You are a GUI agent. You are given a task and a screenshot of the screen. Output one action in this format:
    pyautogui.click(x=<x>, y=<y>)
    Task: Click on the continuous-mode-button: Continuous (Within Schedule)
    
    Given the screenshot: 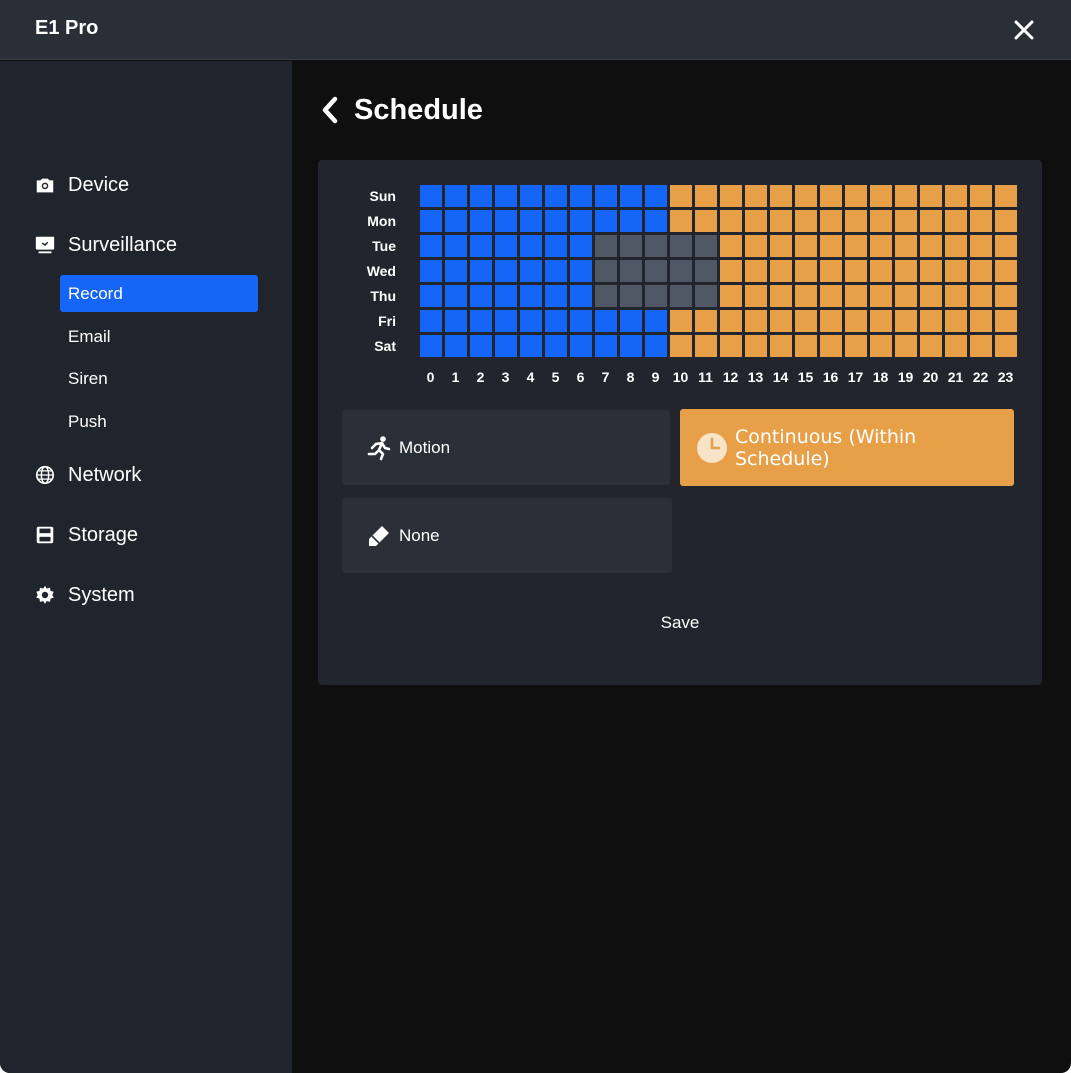 What is the action you would take?
    pyautogui.click(x=847, y=447)
    